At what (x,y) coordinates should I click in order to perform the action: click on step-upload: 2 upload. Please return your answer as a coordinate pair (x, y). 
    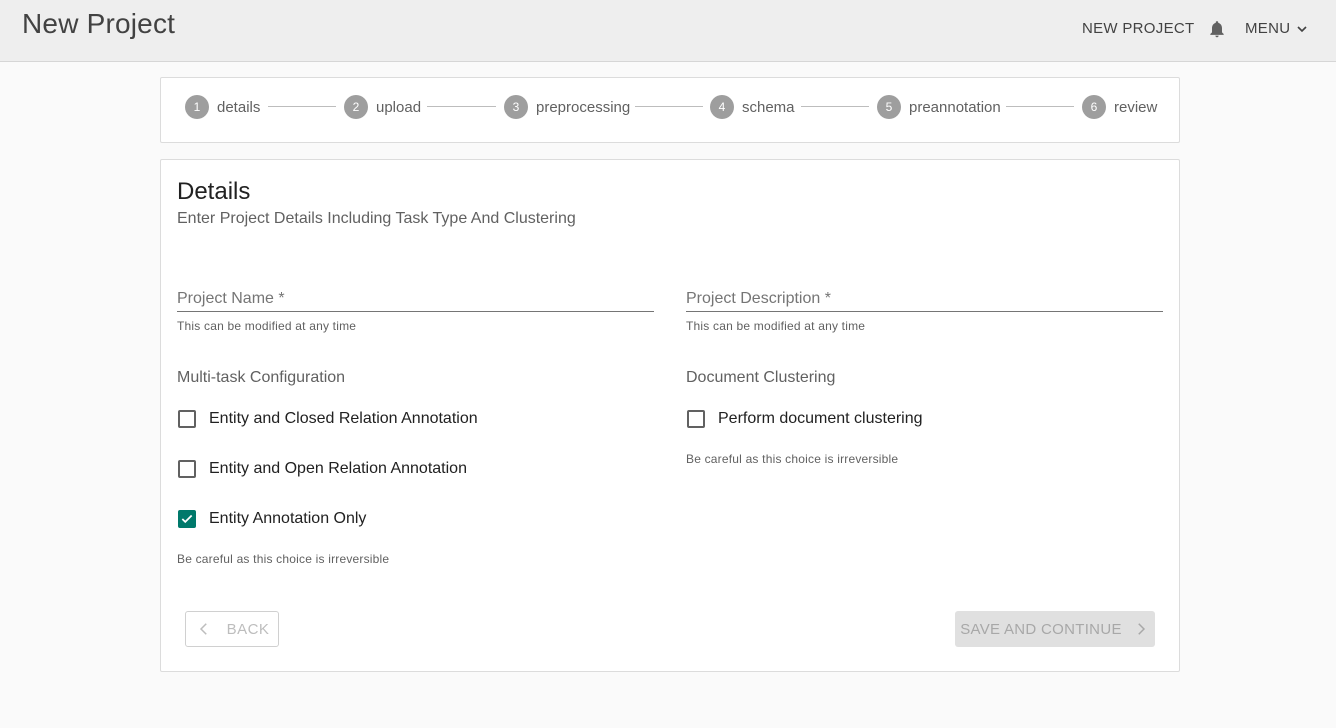
    Looking at the image, I should click on (382, 107).